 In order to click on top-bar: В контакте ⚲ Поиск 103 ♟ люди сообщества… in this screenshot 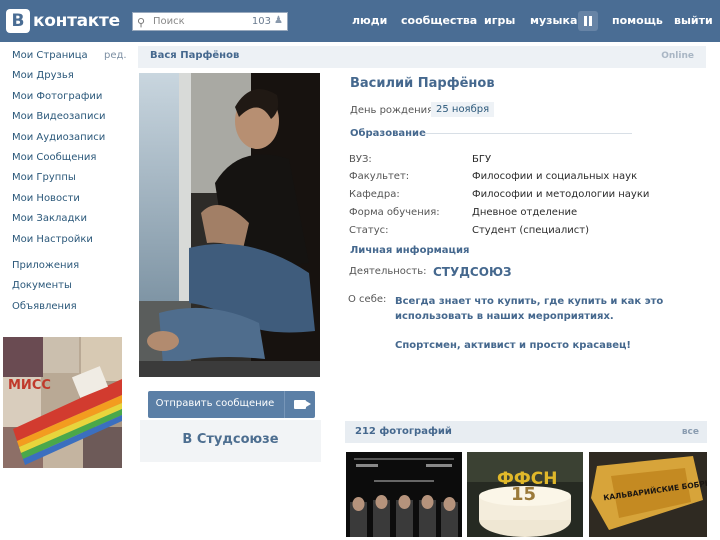, I will do `click(360, 21)`.